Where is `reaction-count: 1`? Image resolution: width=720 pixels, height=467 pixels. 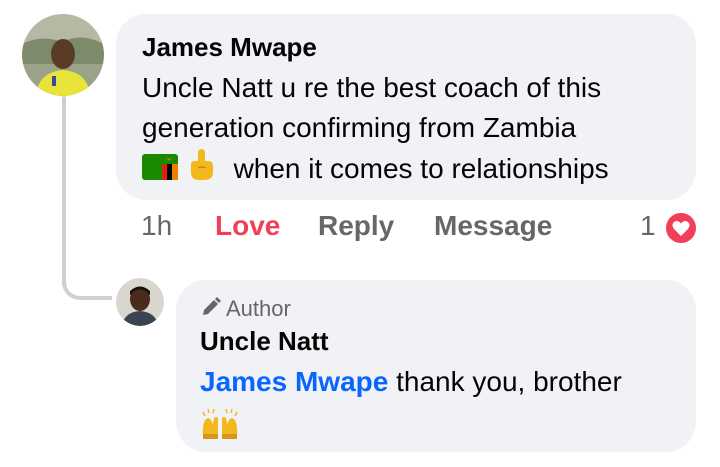 reaction-count: 1 is located at coordinates (648, 226).